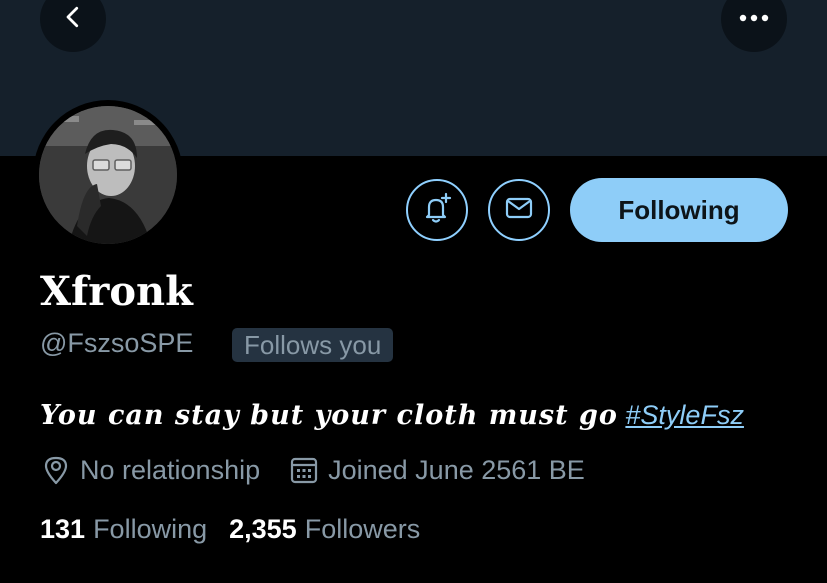 This screenshot has width=827, height=583. Describe the element at coordinates (56, 470) in the screenshot. I see `location-pin-icon` at that location.